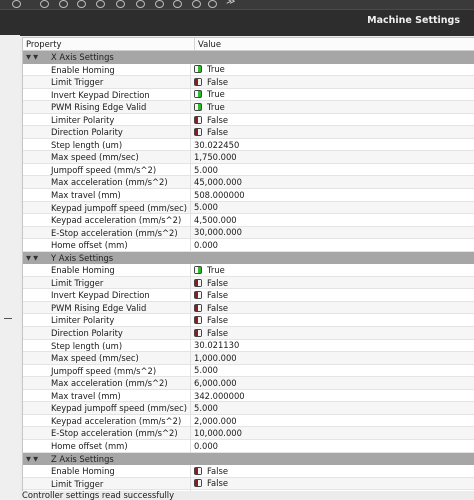  Describe the element at coordinates (214, 383) in the screenshot. I see `property-value-cell: 6,000.000` at that location.